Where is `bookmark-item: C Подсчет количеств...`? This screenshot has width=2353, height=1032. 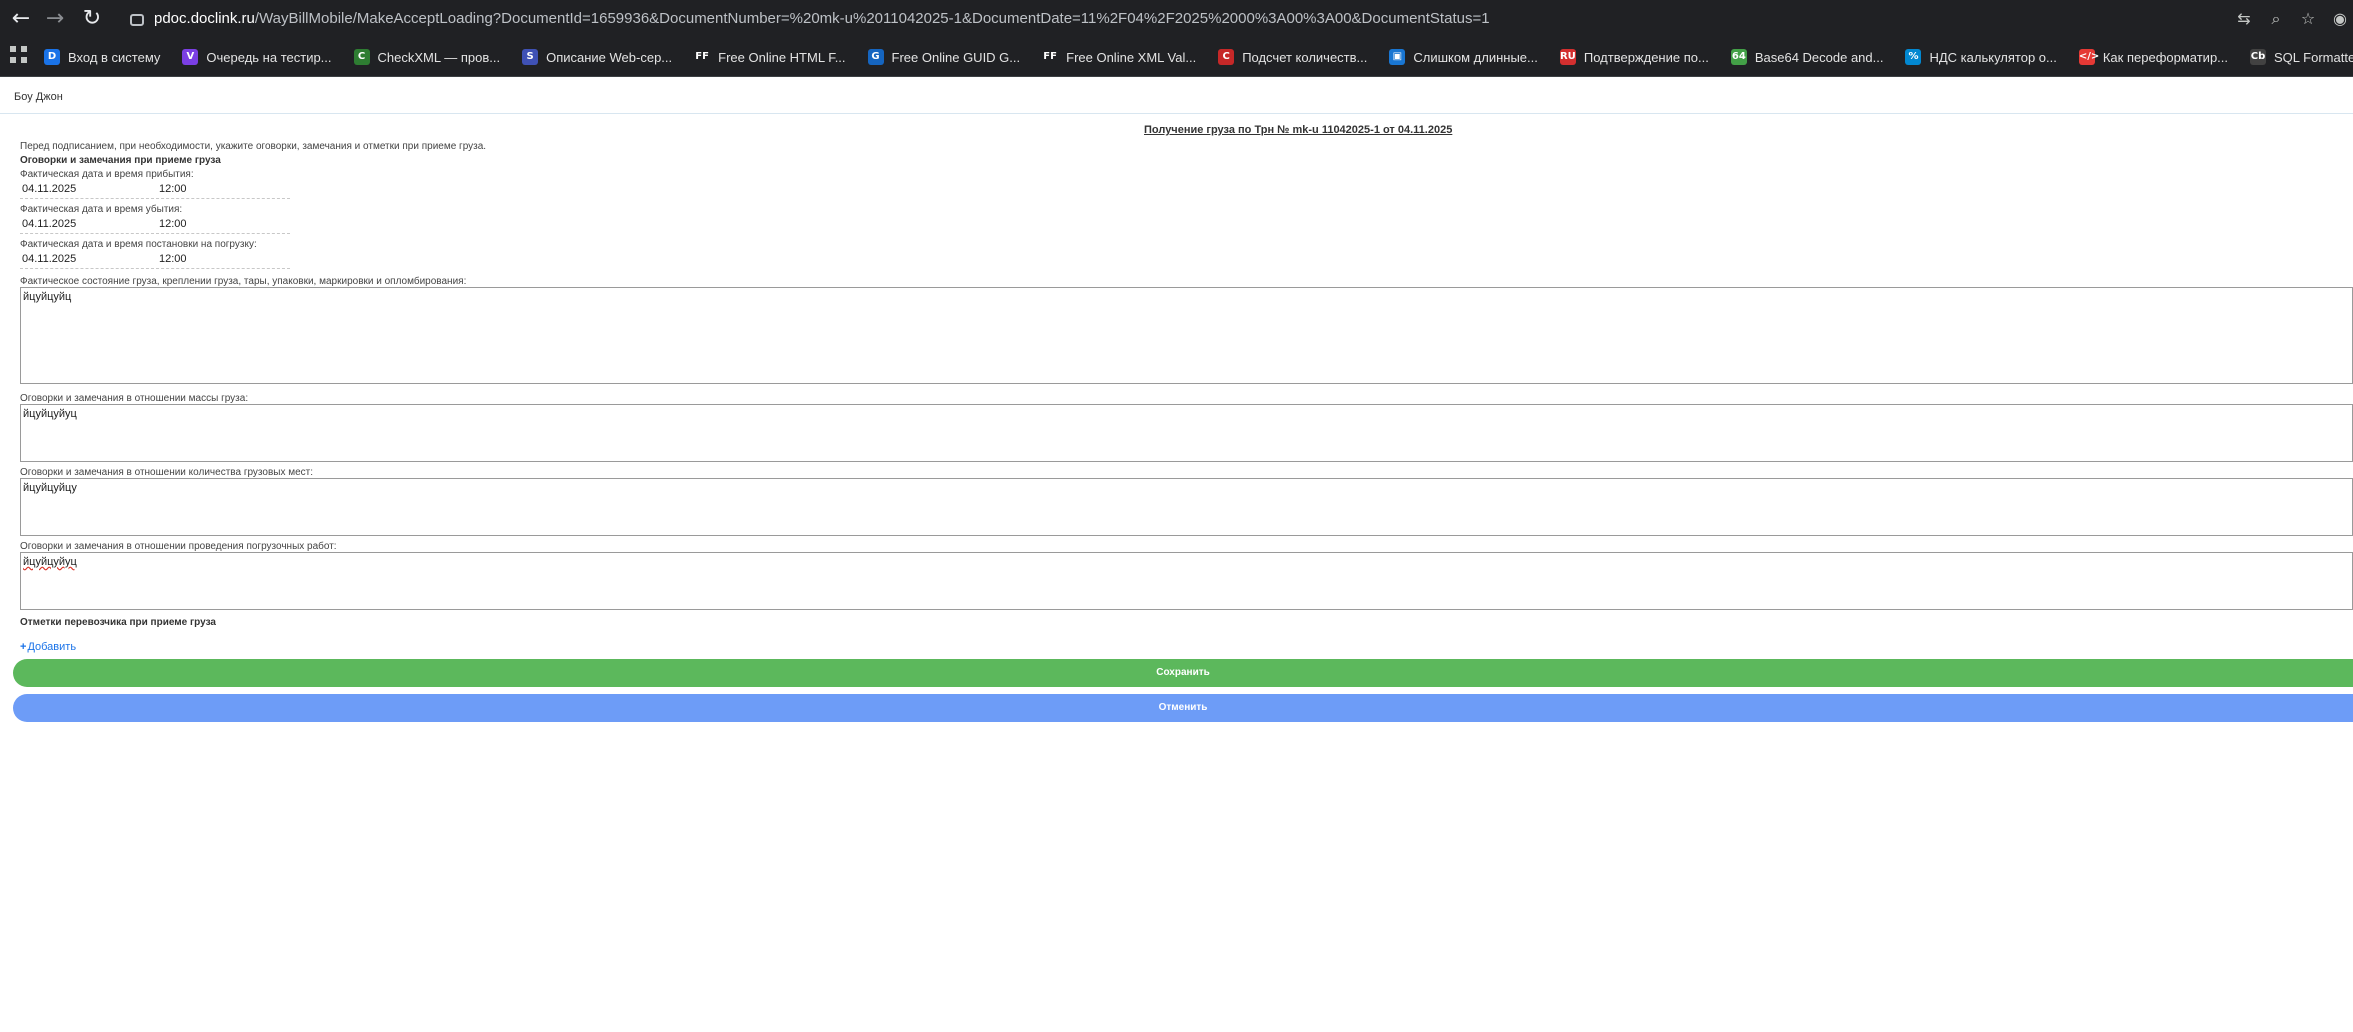
bookmark-item: C Подсчет количеств... is located at coordinates (1292, 57).